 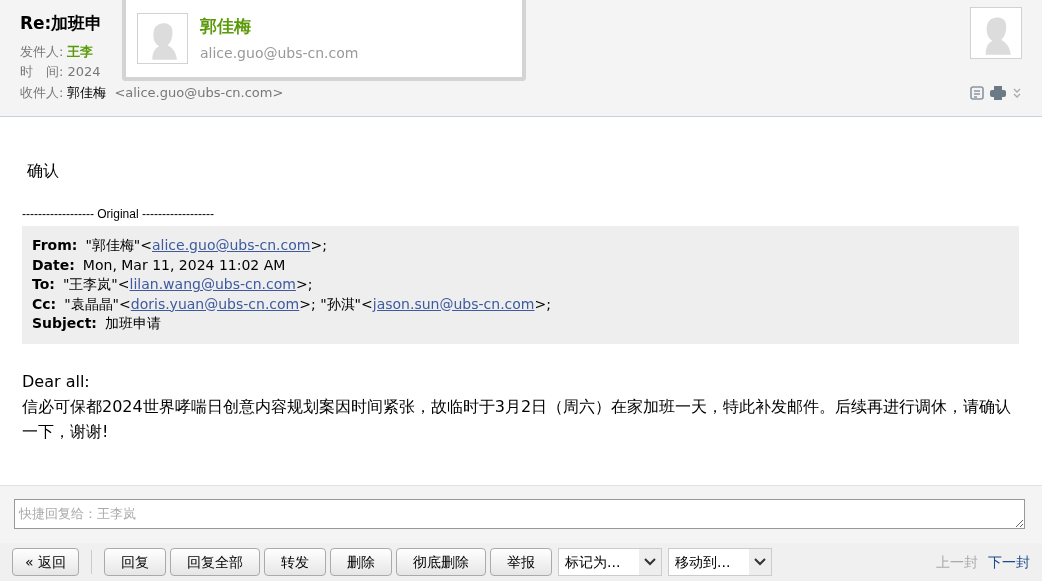 I want to click on email-subject: Re:加班申, so click(x=61, y=23).